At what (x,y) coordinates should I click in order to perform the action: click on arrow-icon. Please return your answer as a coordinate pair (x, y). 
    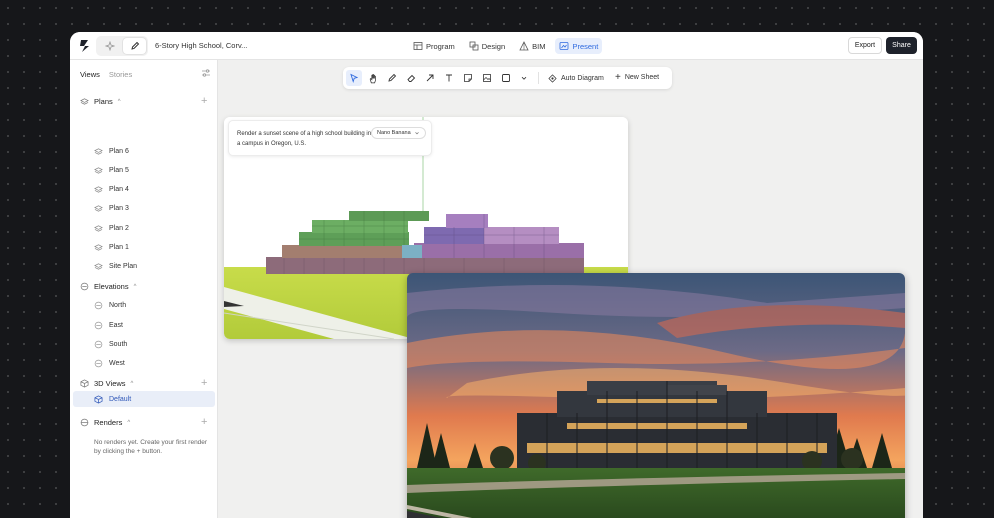
    Looking at the image, I should click on (430, 78).